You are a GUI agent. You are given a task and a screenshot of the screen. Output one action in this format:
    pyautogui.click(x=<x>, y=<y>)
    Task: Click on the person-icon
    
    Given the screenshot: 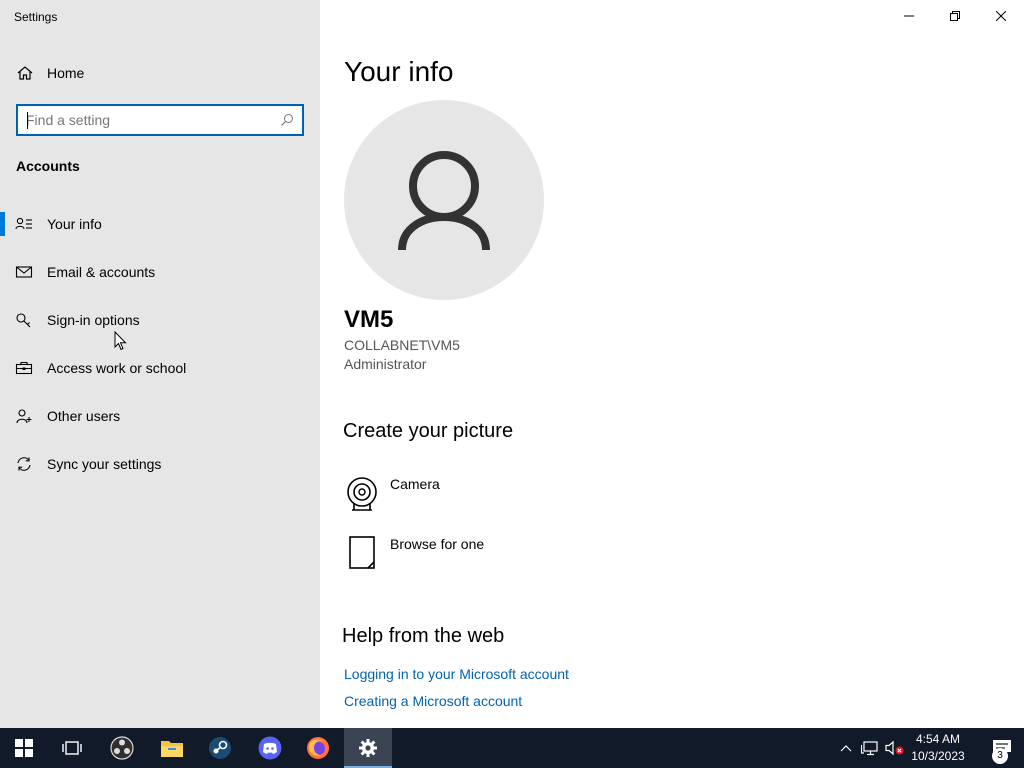 What is the action you would take?
    pyautogui.click(x=444, y=201)
    